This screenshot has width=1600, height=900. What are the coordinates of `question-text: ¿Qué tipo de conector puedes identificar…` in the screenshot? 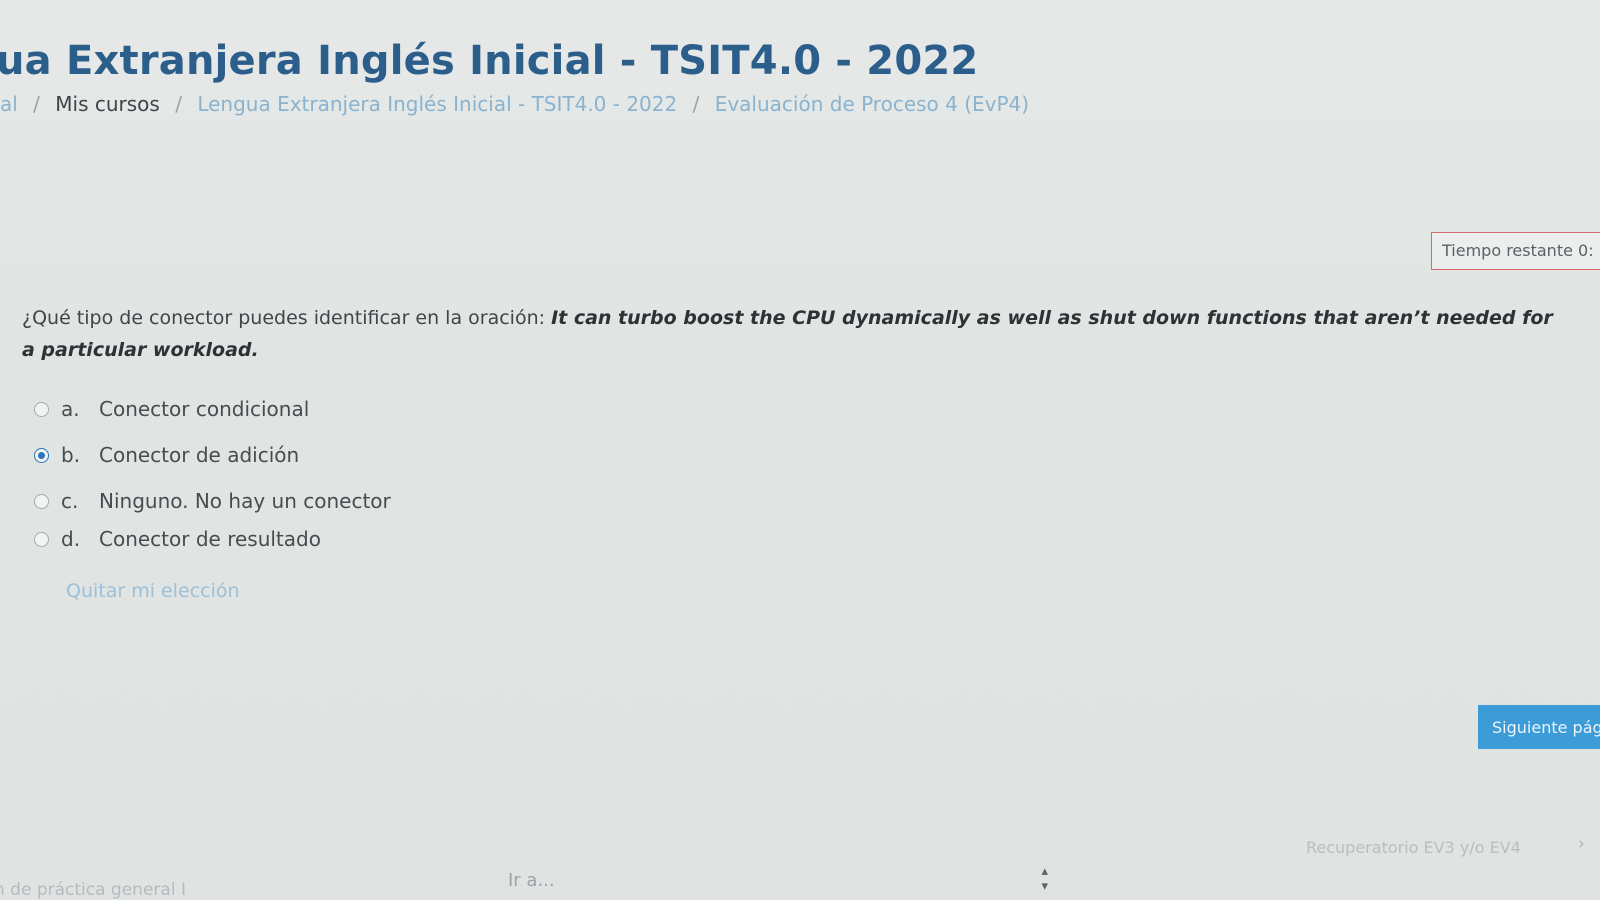 It's located at (794, 334).